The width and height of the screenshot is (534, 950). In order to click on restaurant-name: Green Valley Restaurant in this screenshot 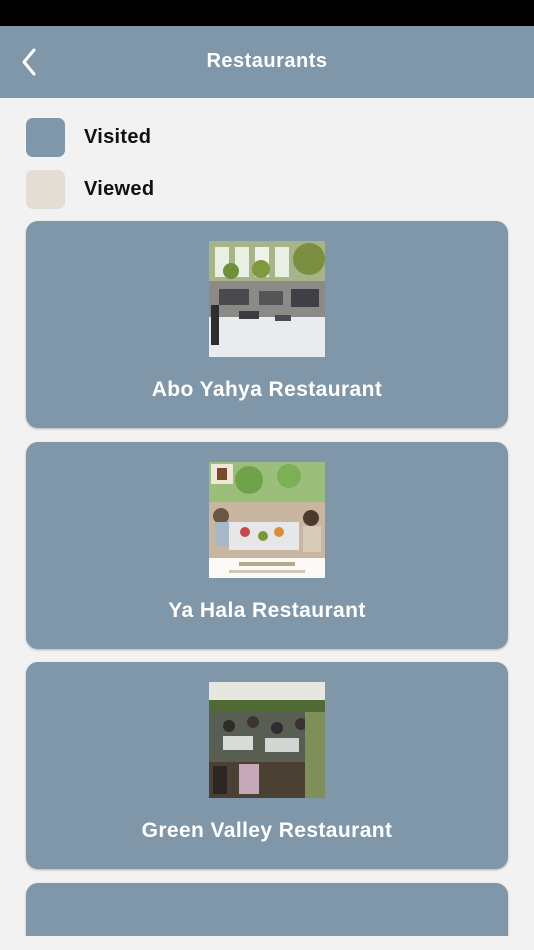, I will do `click(267, 830)`.